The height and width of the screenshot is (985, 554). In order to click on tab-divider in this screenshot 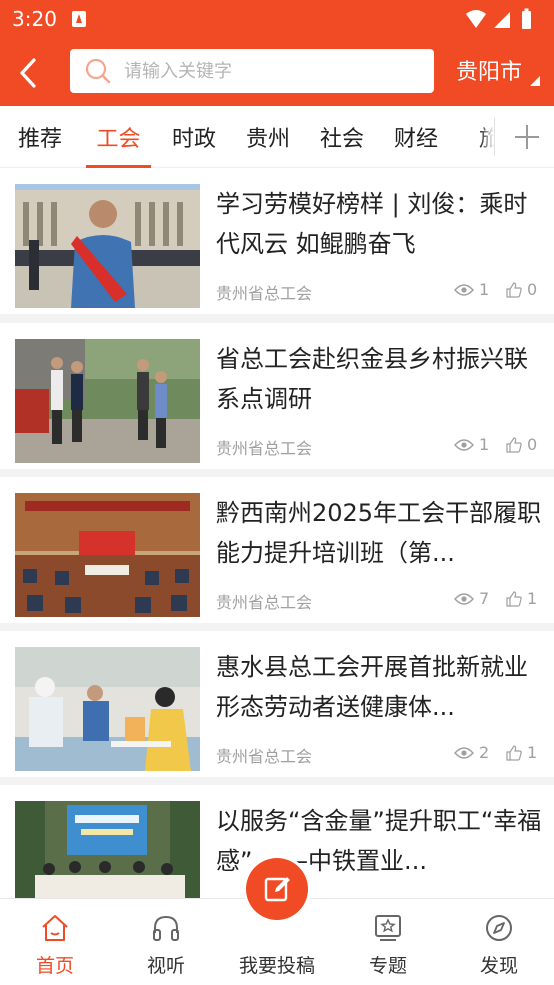, I will do `click(494, 137)`.